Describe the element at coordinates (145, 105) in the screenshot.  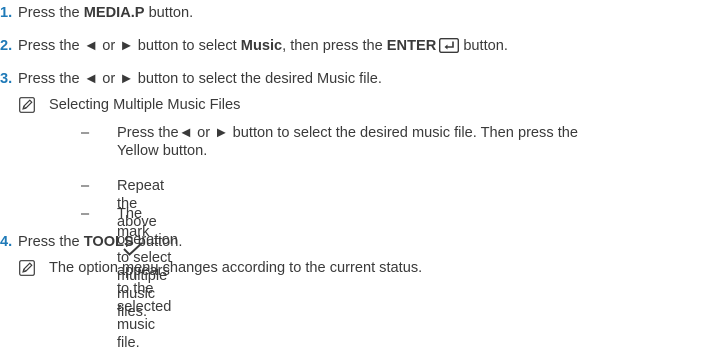
I see `note-text: Selecting Multiple Music Files` at that location.